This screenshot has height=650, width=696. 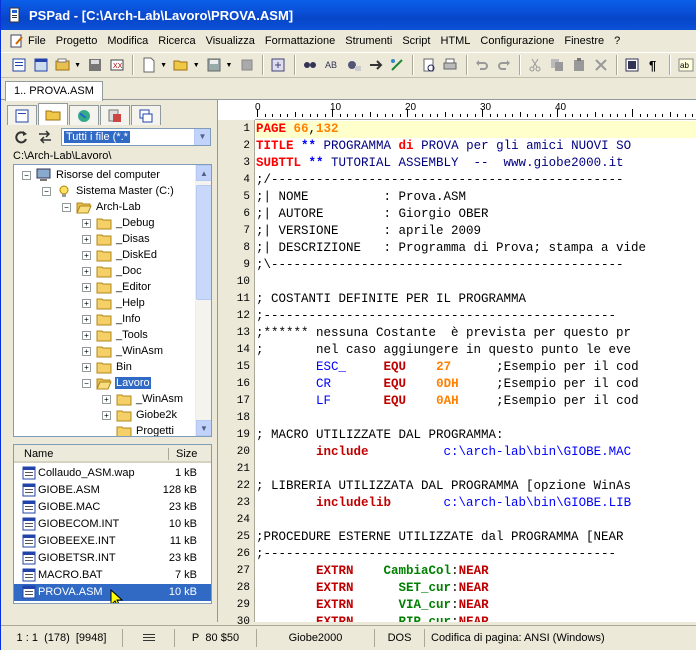 I want to click on file-row: GIOBE.MAC 23 kB, so click(x=112, y=507).